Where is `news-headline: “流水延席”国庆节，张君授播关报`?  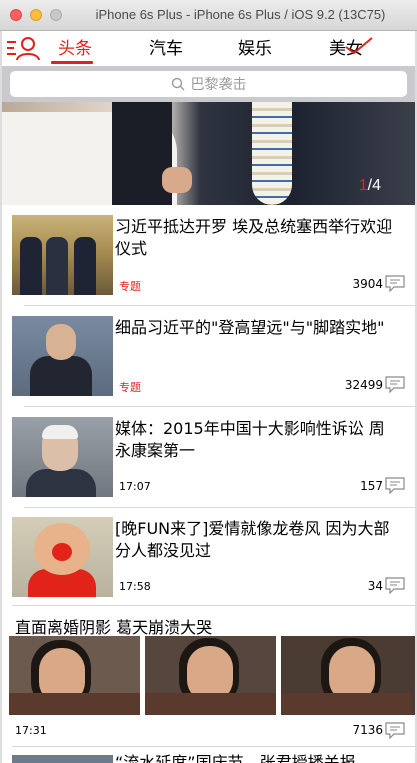
news-headline: “流水延席”国庆节，张君授播关报 is located at coordinates (257, 757).